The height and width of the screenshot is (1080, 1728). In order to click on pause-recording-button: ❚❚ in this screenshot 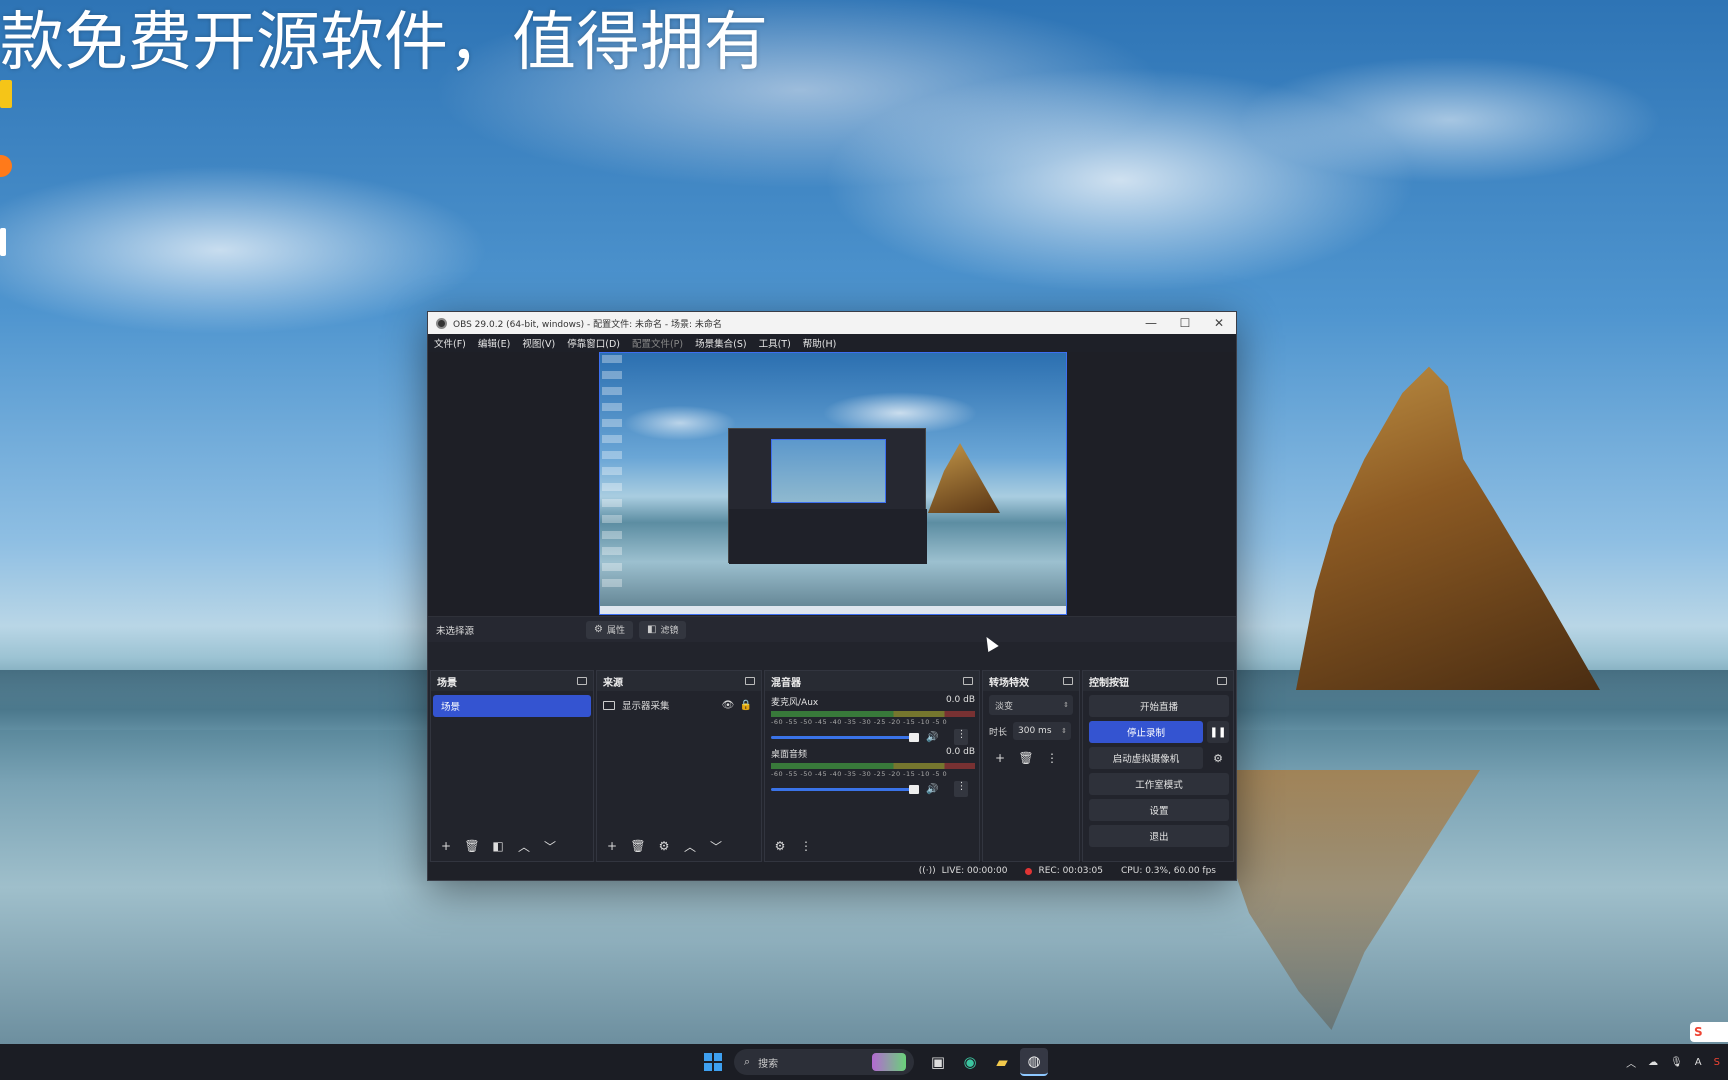, I will do `click(1218, 732)`.